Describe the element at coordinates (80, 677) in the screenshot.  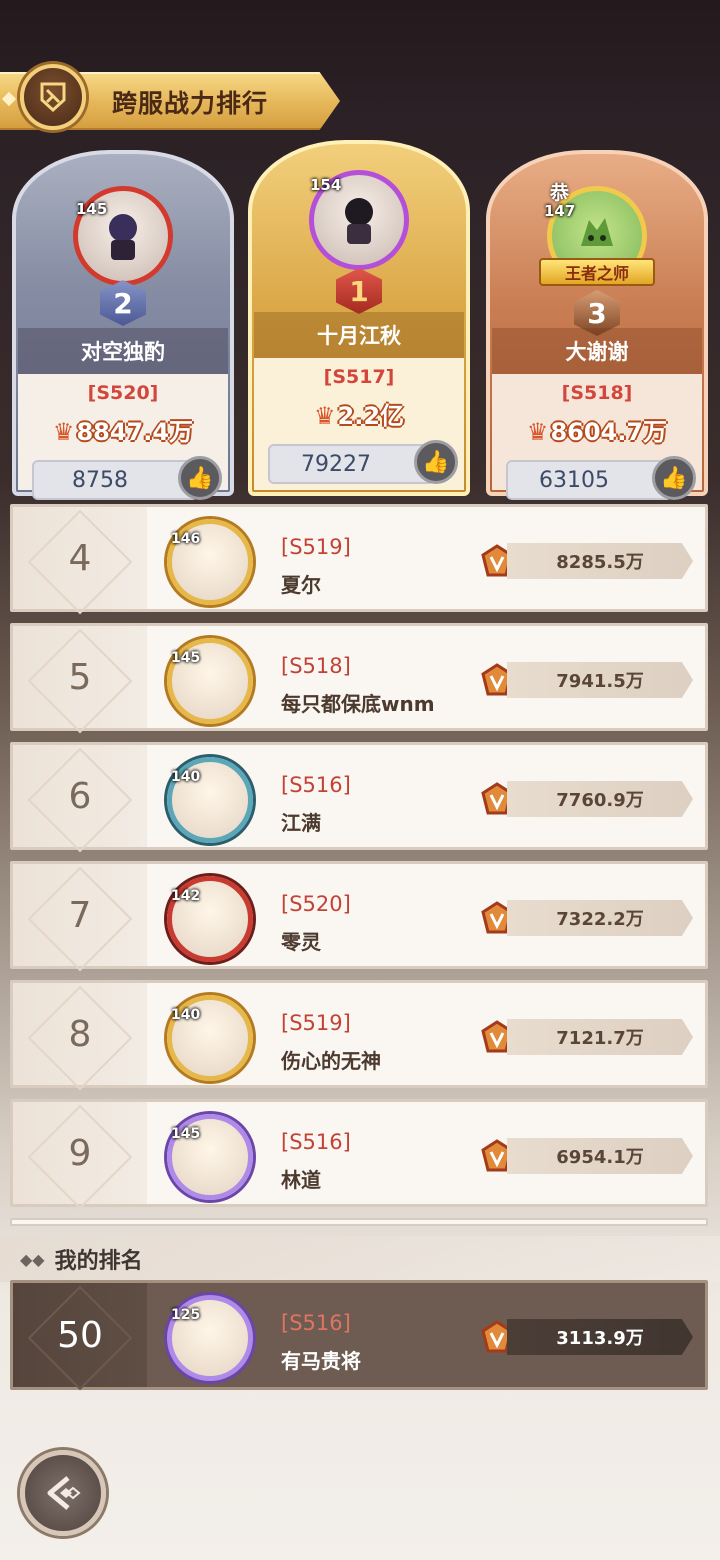
I see `rank-number: 5` at that location.